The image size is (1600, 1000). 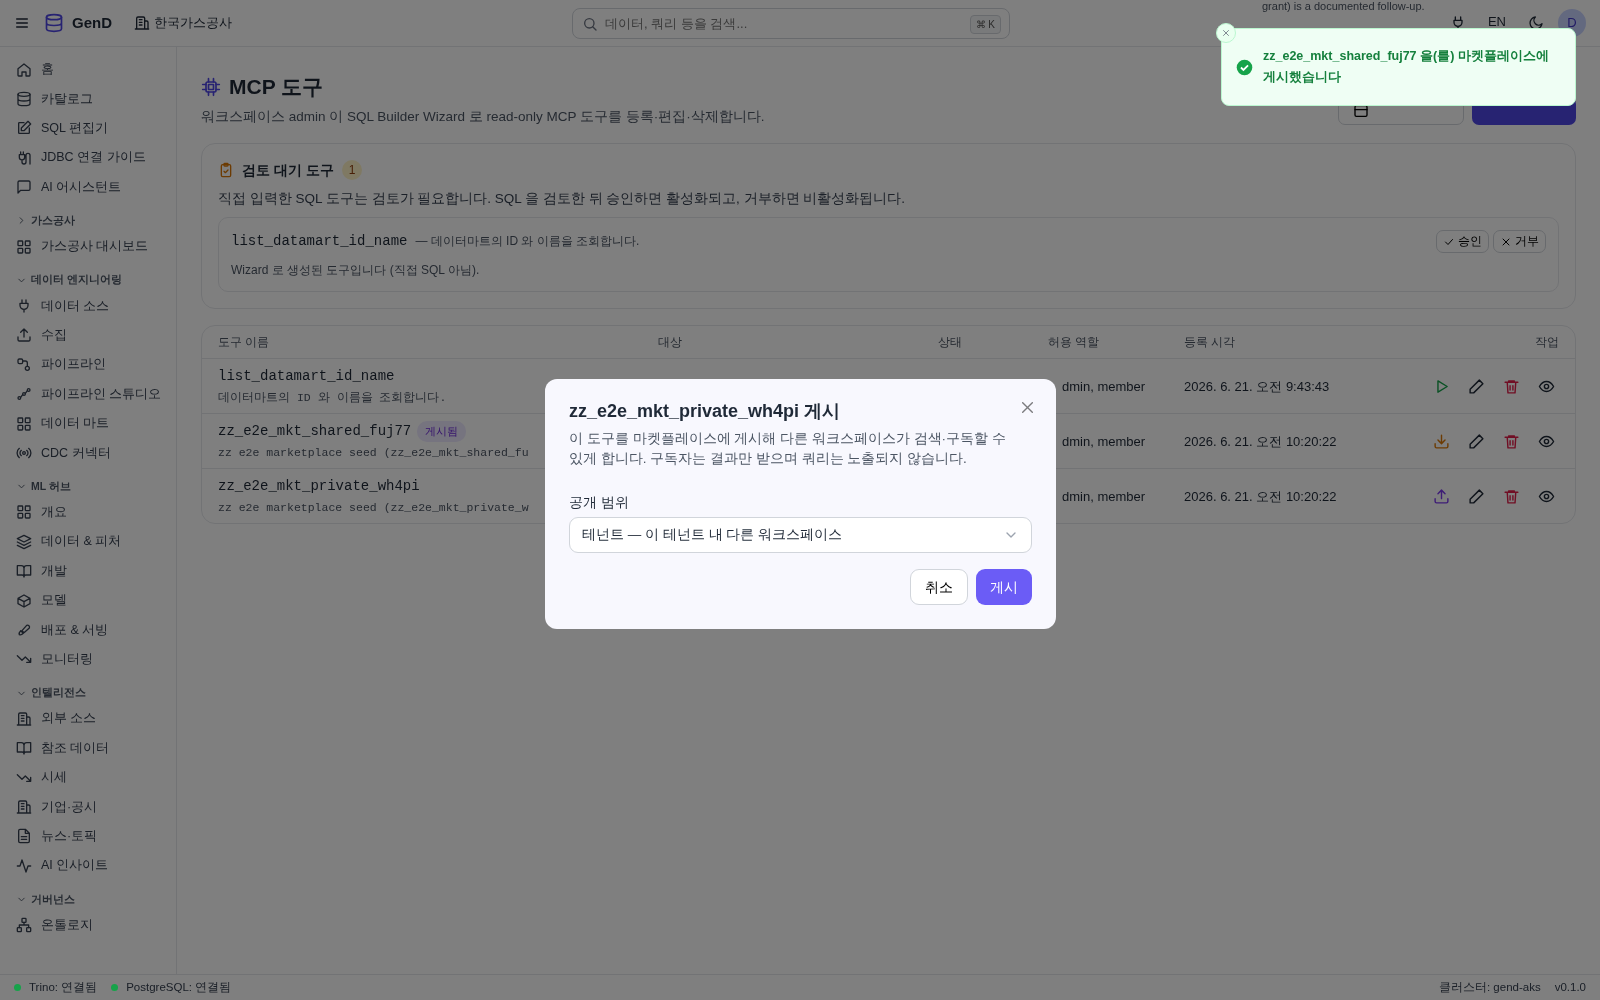 I want to click on app-name: GenD, so click(x=92, y=22).